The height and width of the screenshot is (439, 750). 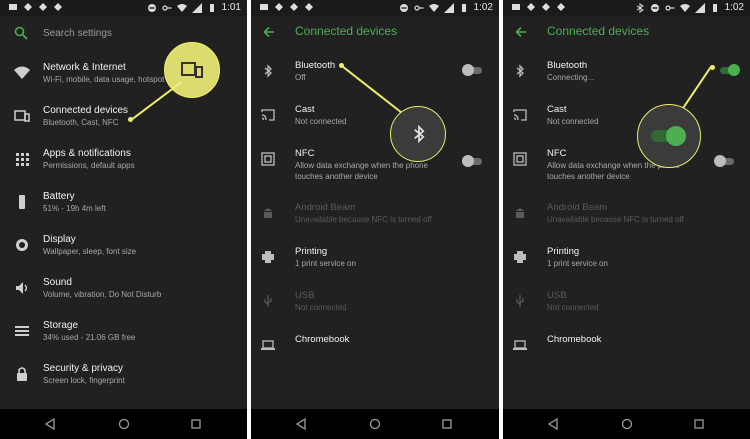 I want to click on settings-item-sound: Sound Volume, vibration, Do Not Disturb, so click(x=123, y=290).